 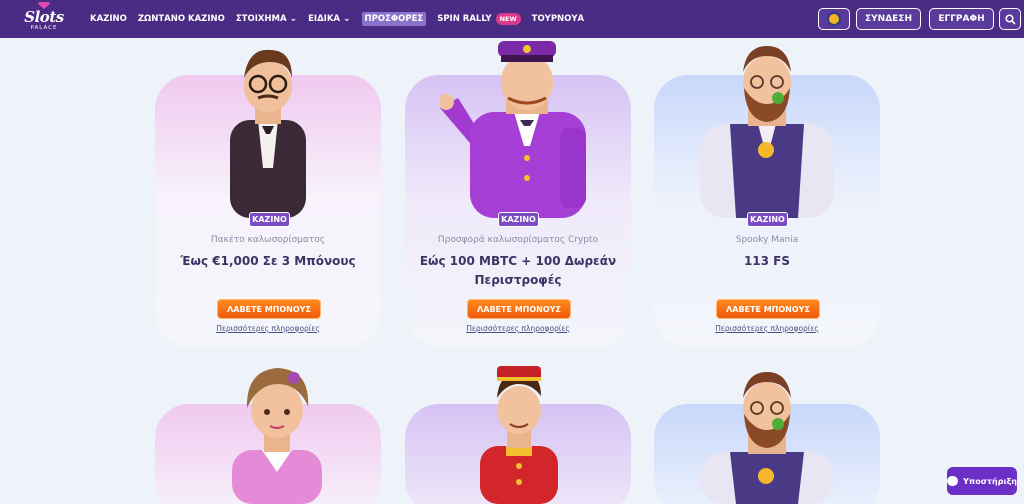 What do you see at coordinates (953, 481) in the screenshot?
I see `chat-bubble-icon` at bounding box center [953, 481].